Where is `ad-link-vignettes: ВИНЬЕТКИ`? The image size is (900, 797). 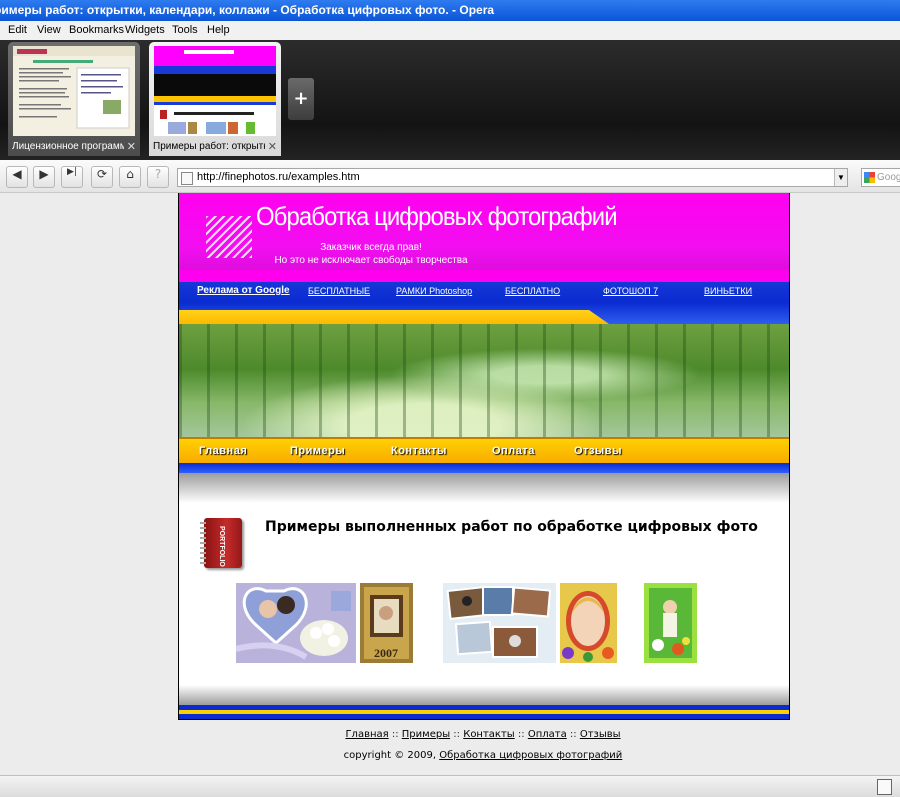
ad-link-vignettes: ВИНЬЕТКИ is located at coordinates (728, 291).